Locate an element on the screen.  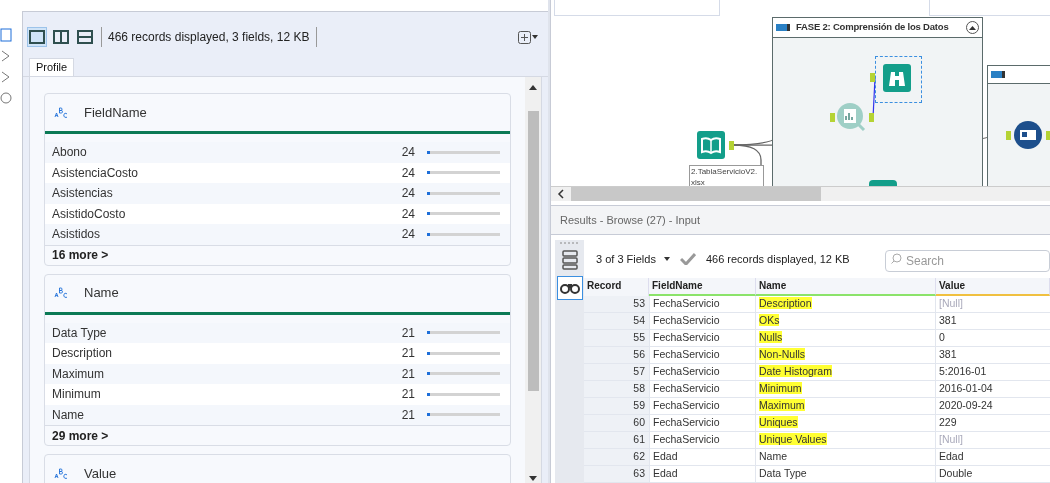
table-cell-text: 2020-09-24 is located at coordinates (966, 405).